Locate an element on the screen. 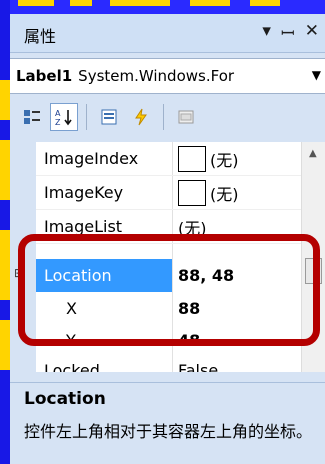  property-name: X is located at coordinates (71, 308).